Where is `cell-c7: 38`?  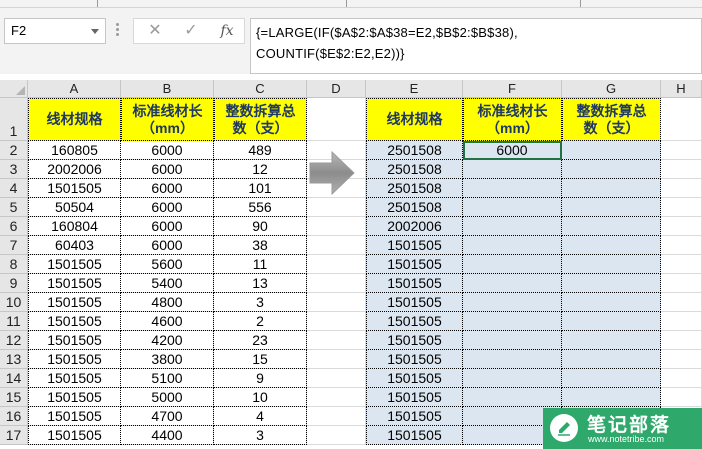
cell-c7: 38 is located at coordinates (260, 245).